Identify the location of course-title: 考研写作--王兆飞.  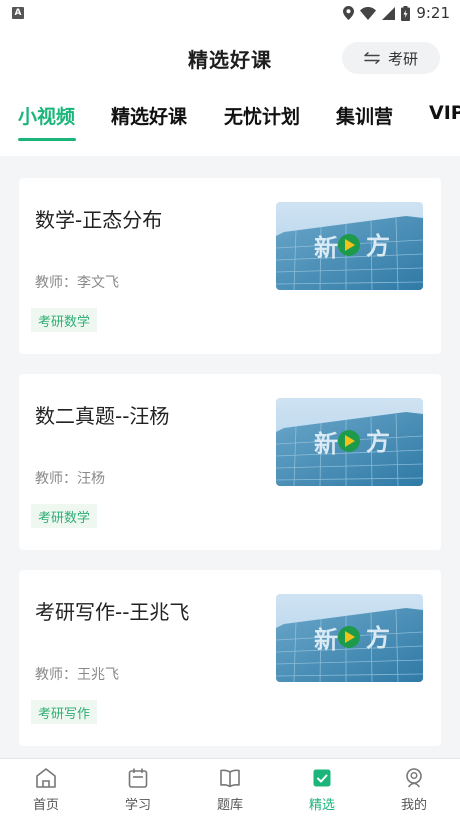
(112, 612).